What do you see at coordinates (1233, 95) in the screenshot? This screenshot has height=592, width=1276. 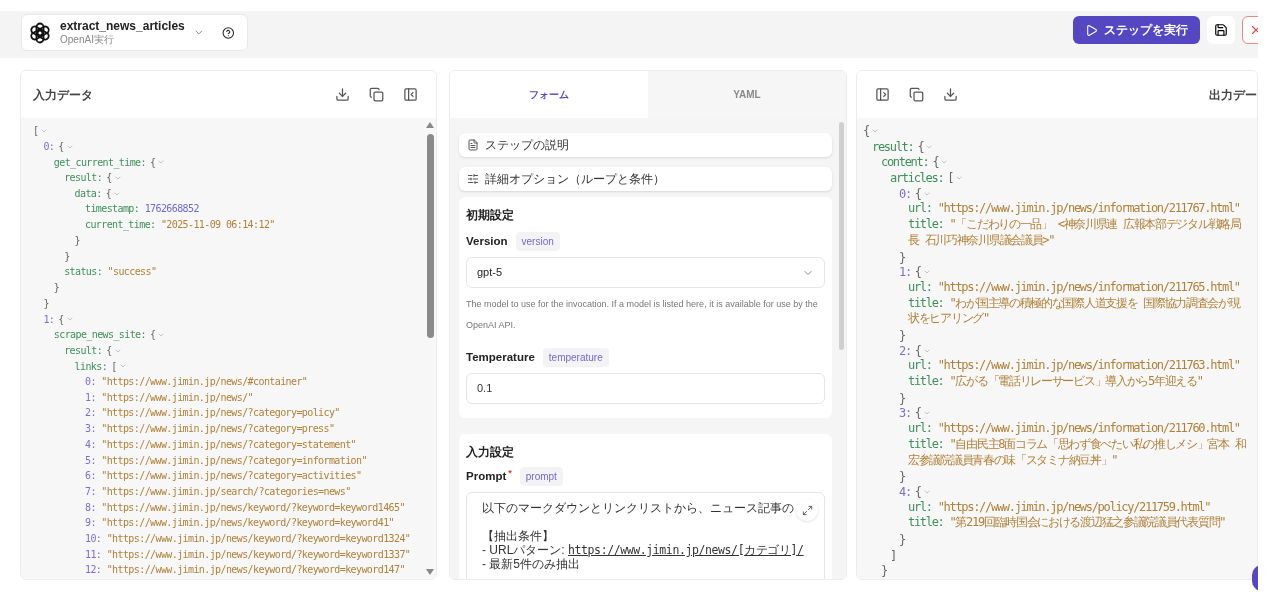 I see `panel-title: 出力デー` at bounding box center [1233, 95].